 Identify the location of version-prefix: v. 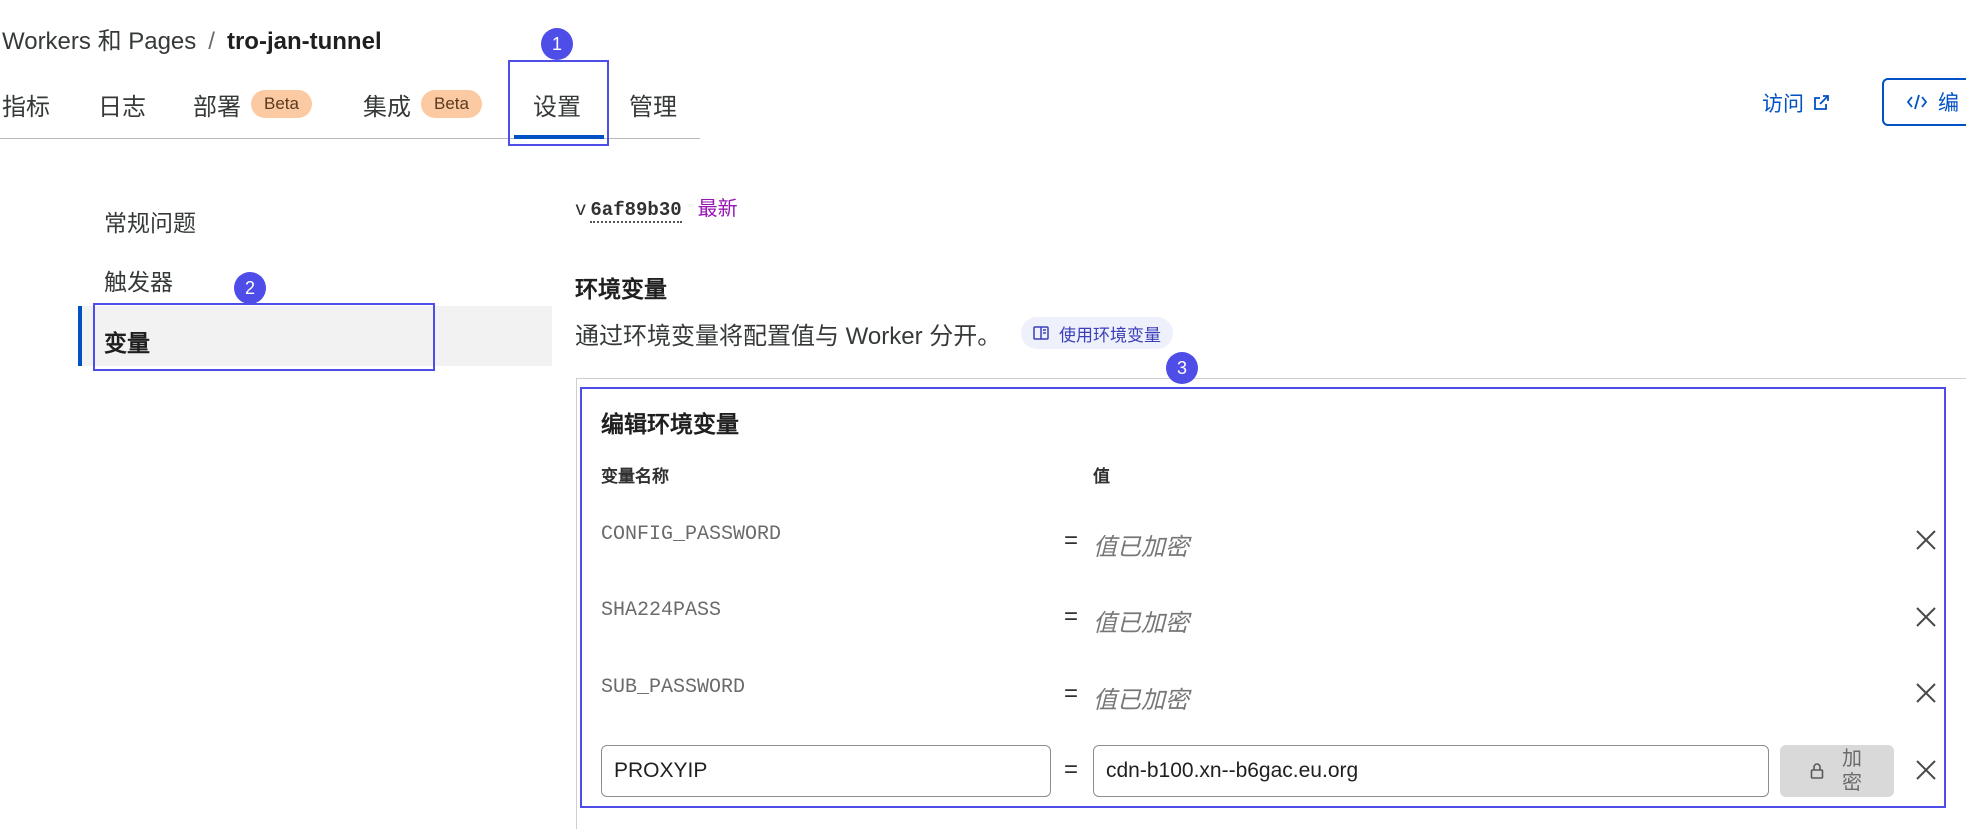
(581, 210).